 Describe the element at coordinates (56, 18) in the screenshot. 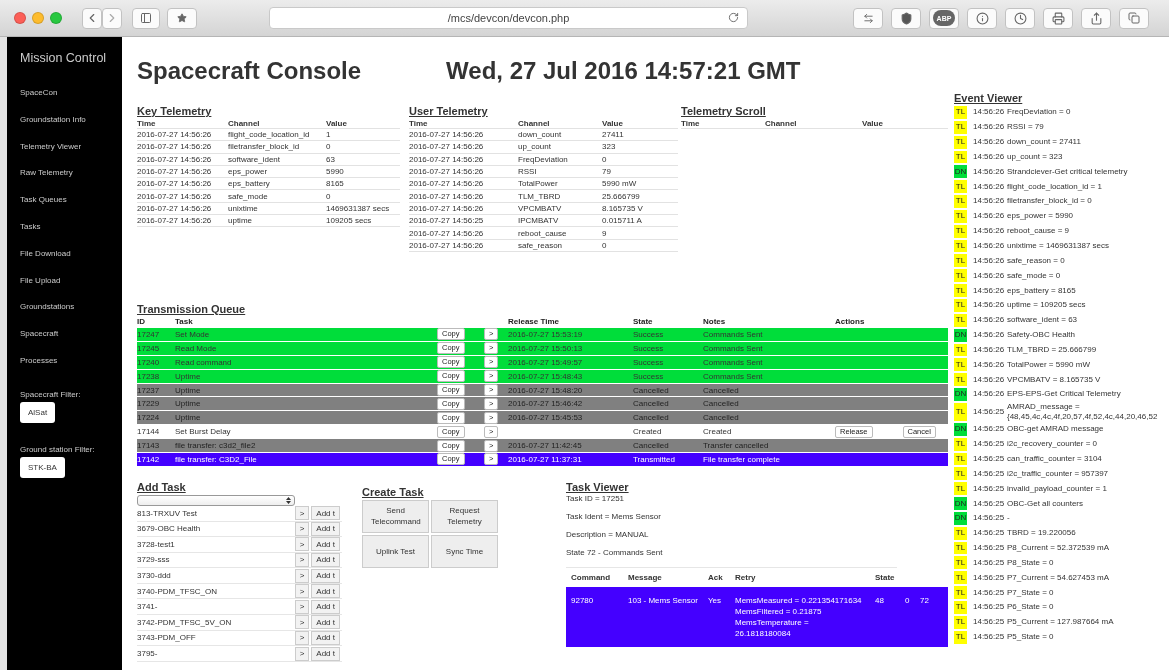

I see `zoom-button` at that location.